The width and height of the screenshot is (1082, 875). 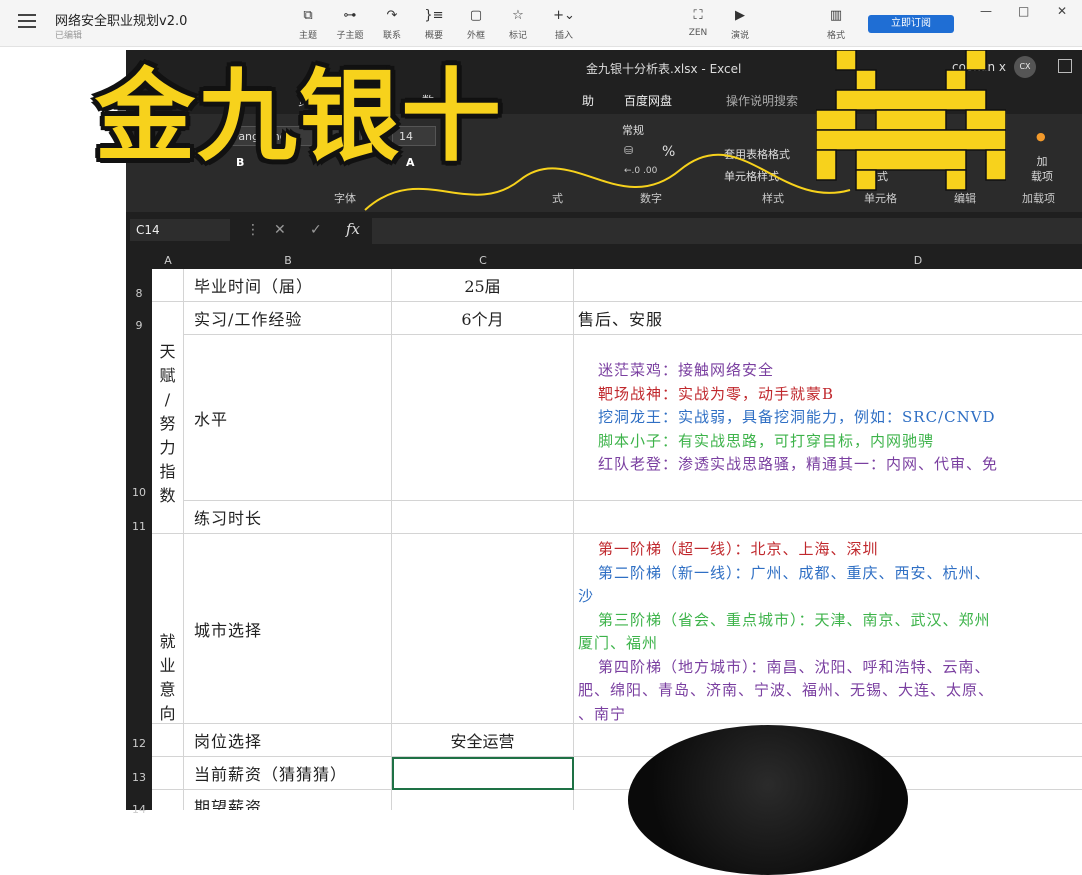 What do you see at coordinates (476, 15) in the screenshot?
I see `frame-icon: ▢` at bounding box center [476, 15].